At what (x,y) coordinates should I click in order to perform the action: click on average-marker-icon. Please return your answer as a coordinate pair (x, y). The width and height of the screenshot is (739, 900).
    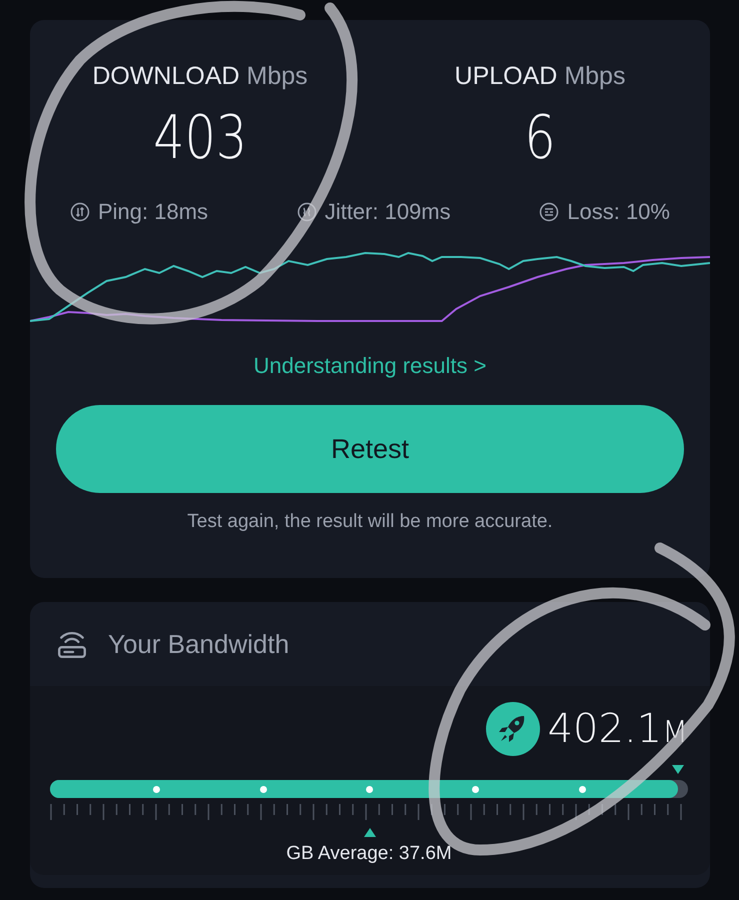
    Looking at the image, I should click on (370, 832).